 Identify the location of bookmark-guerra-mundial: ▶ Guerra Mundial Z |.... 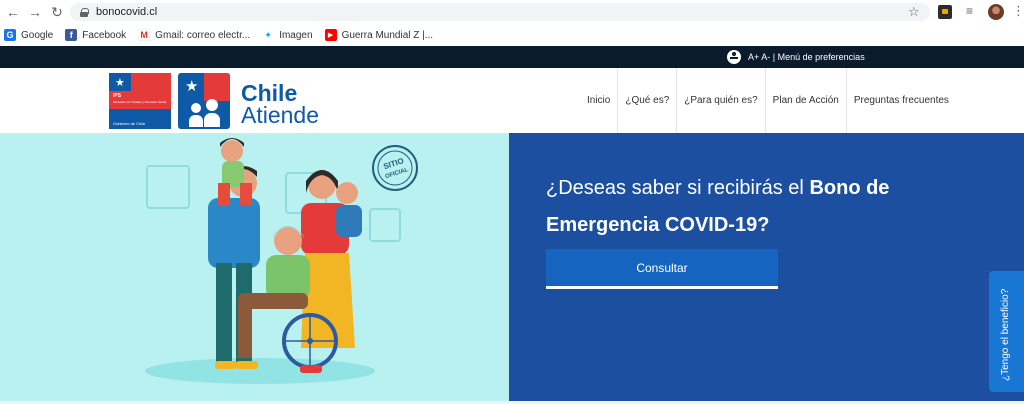
(378, 35).